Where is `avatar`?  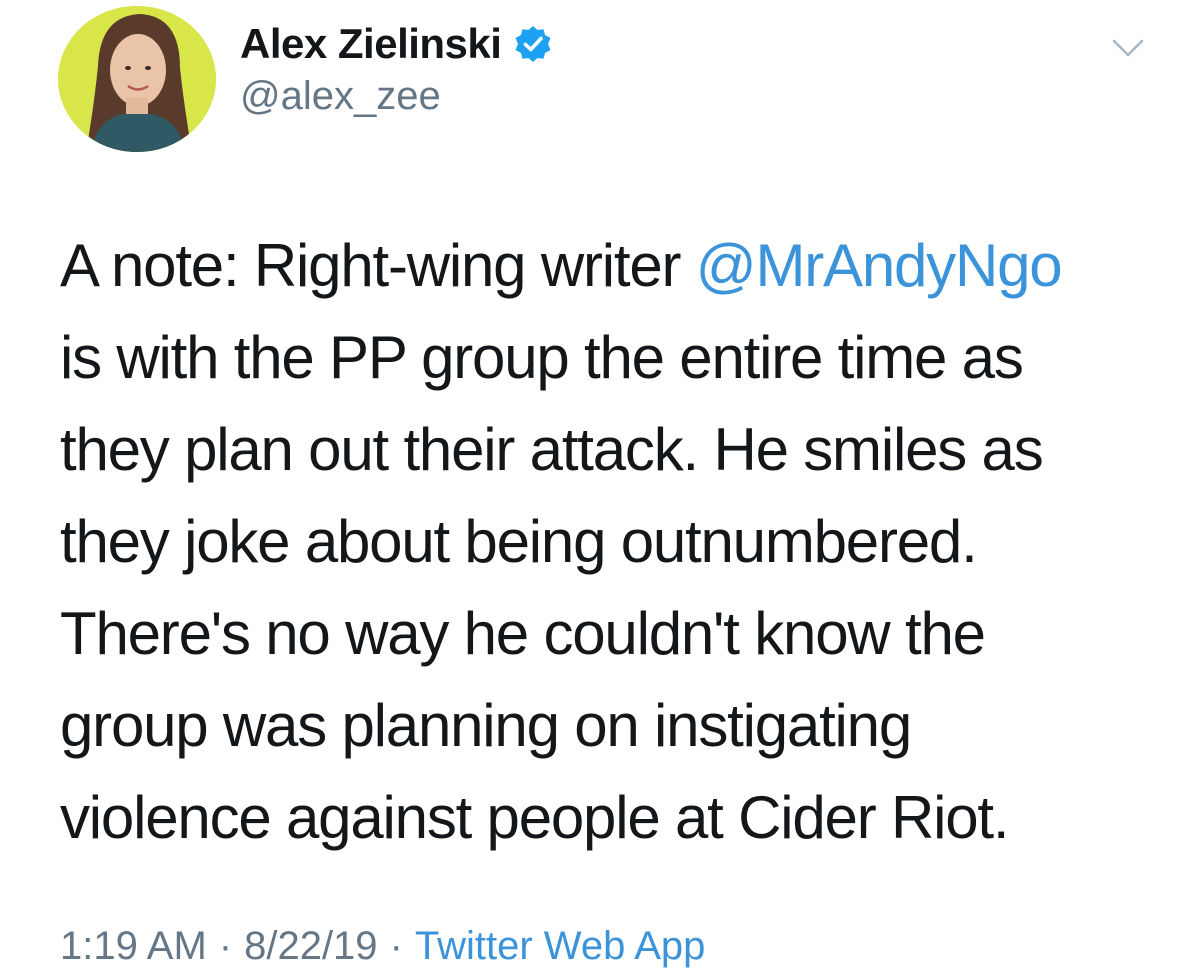
avatar is located at coordinates (137, 79).